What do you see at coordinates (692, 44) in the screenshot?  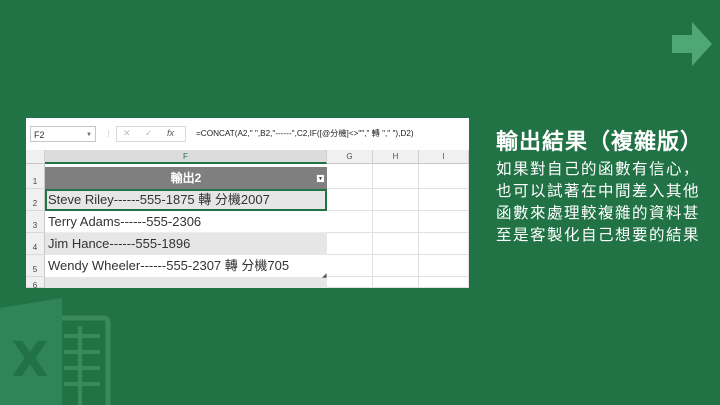 I see `arrow-right-icon` at bounding box center [692, 44].